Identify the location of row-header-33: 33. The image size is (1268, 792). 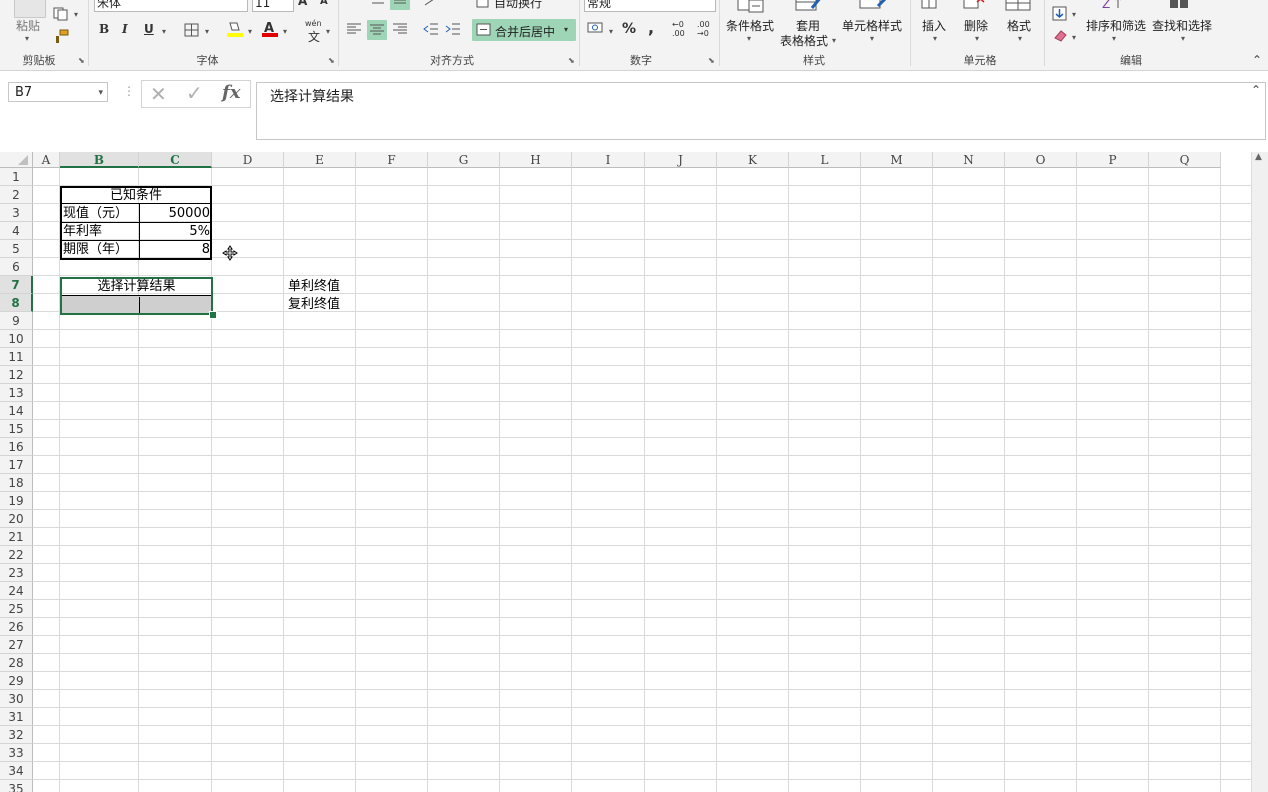
(16, 753).